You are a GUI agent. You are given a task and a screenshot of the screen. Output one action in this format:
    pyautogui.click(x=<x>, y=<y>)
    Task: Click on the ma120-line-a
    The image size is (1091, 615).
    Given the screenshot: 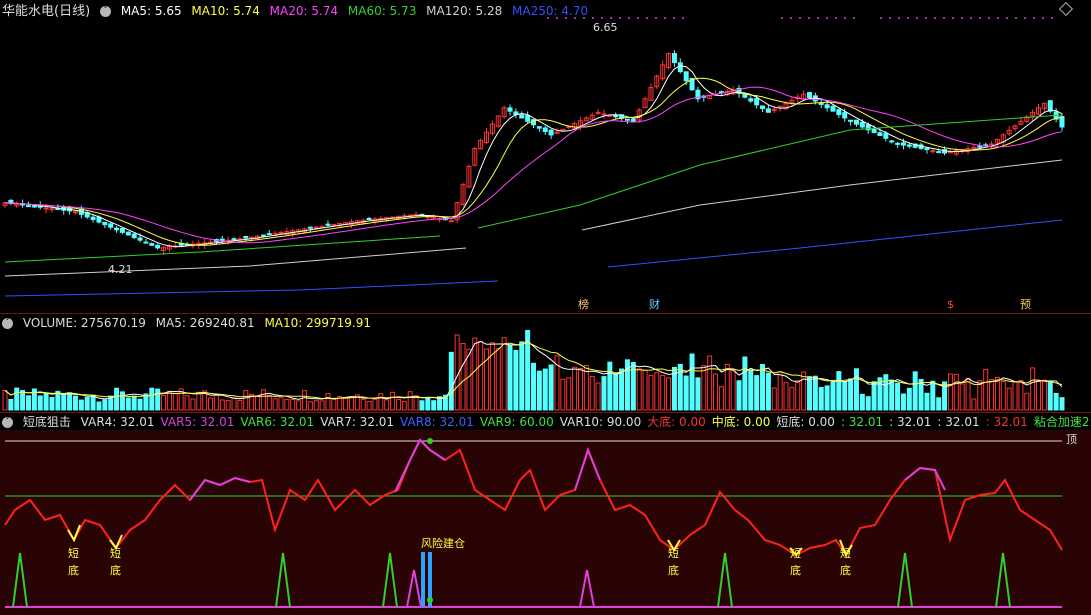 What is the action you would take?
    pyautogui.click(x=235, y=262)
    